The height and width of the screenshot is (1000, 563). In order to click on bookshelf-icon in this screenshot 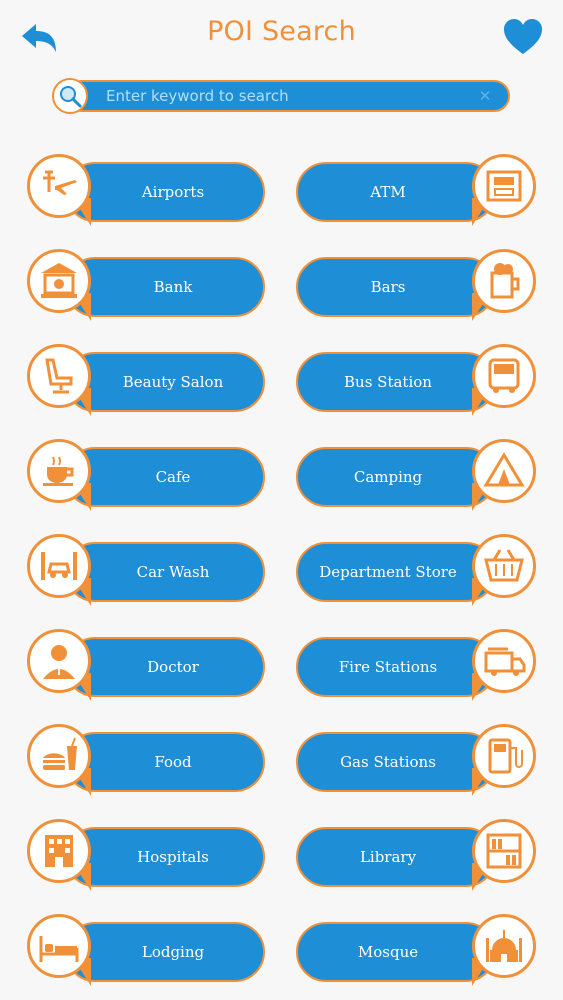, I will do `click(504, 851)`.